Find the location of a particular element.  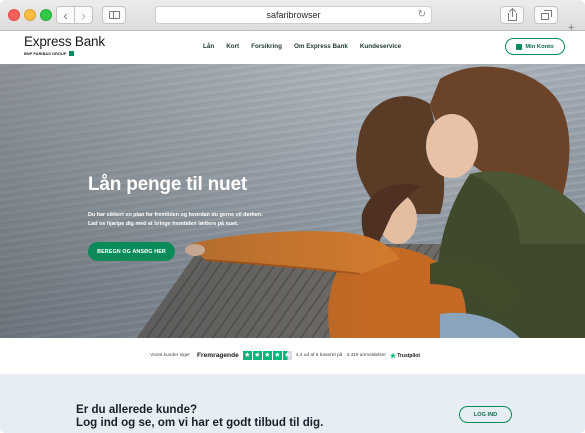

nav-item-laan: Lån is located at coordinates (208, 46).